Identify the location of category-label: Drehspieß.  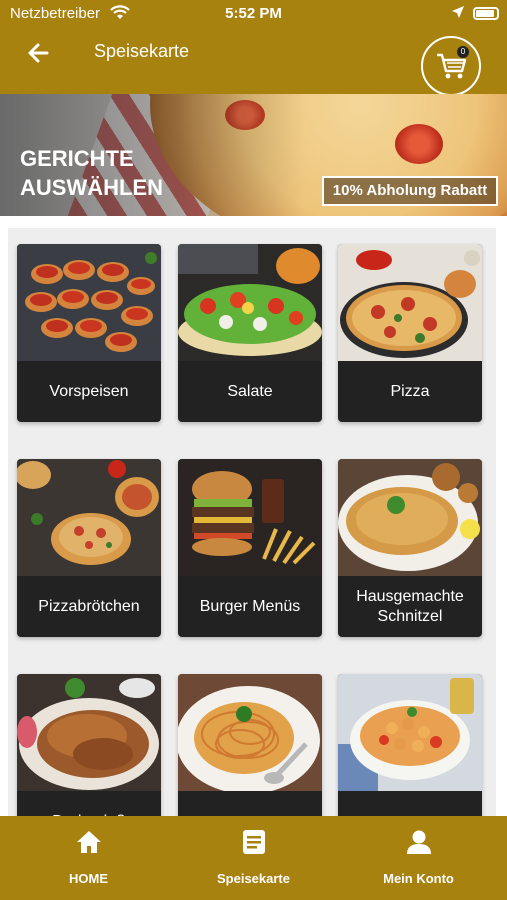
(89, 804).